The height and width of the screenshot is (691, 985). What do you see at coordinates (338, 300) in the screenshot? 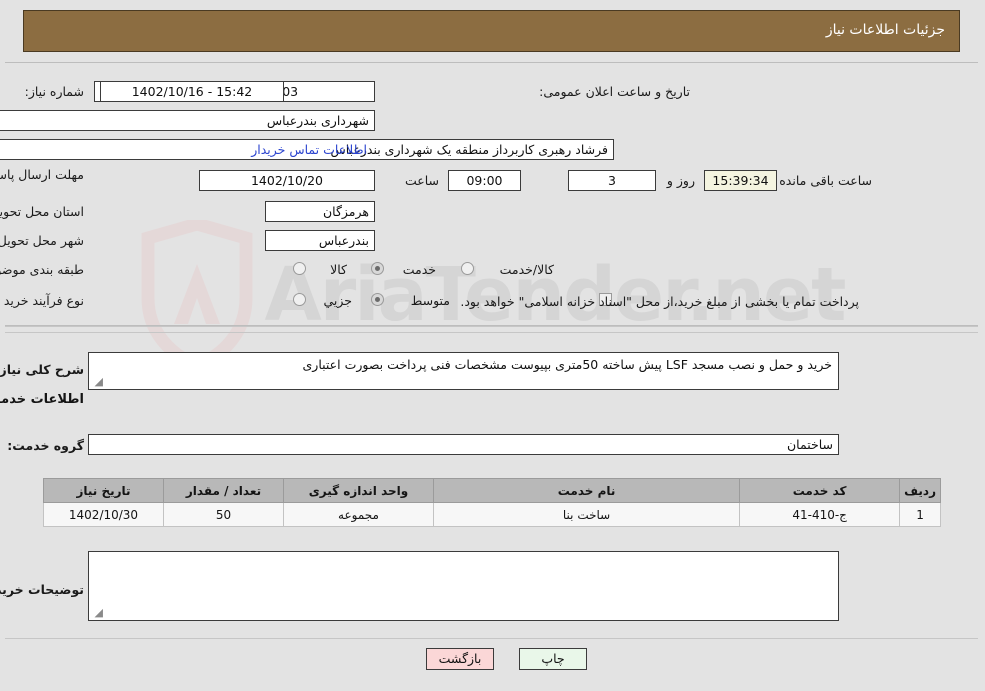
I see `radio-process-minor-label: جزیي` at bounding box center [338, 300].